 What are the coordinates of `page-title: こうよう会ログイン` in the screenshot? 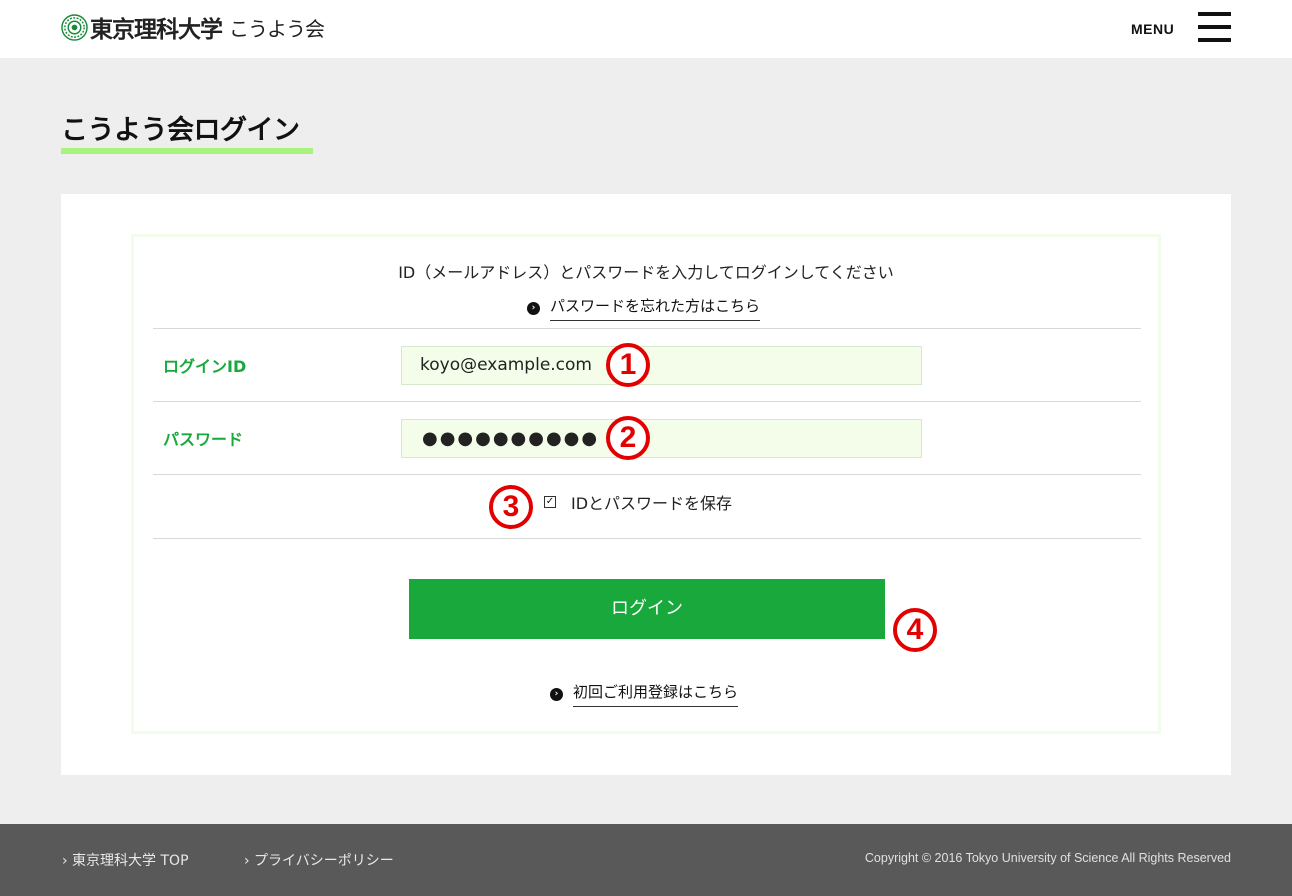 It's located at (180, 130).